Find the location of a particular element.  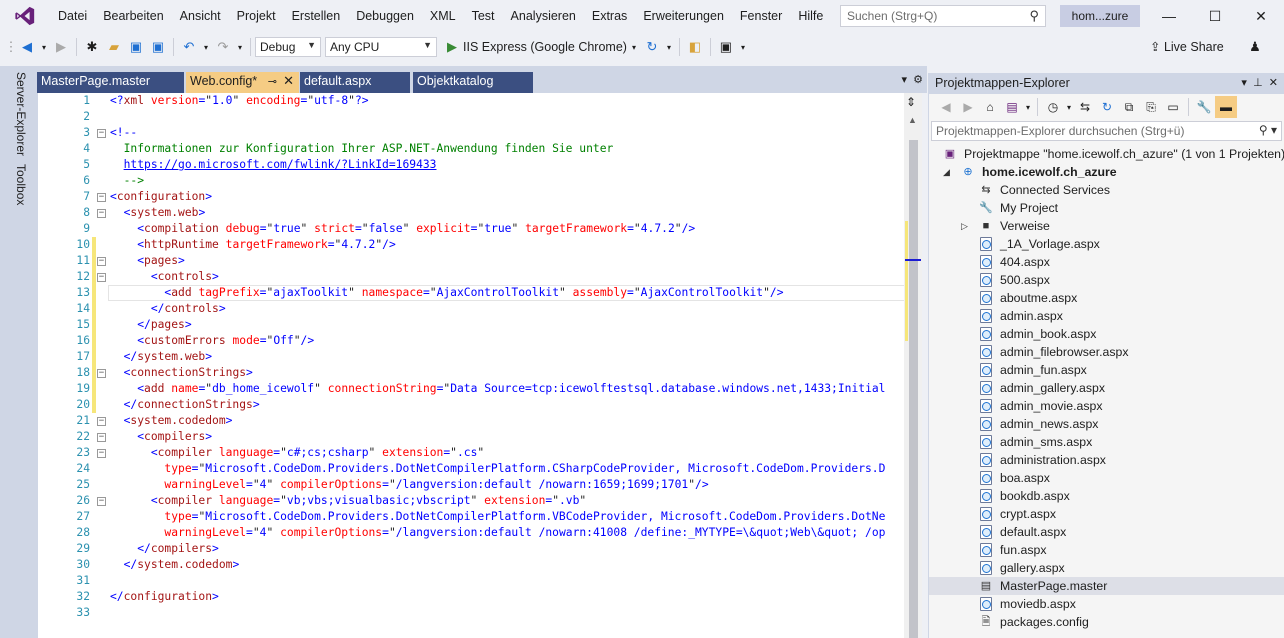

tree-item: admin_news.aspx is located at coordinates (1106, 424).